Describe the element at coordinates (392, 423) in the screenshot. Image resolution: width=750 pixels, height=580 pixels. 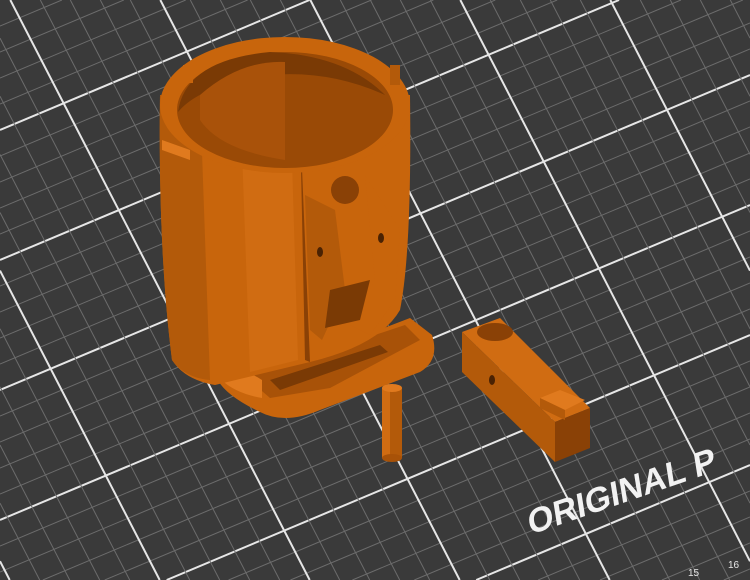
I see `model-pin` at that location.